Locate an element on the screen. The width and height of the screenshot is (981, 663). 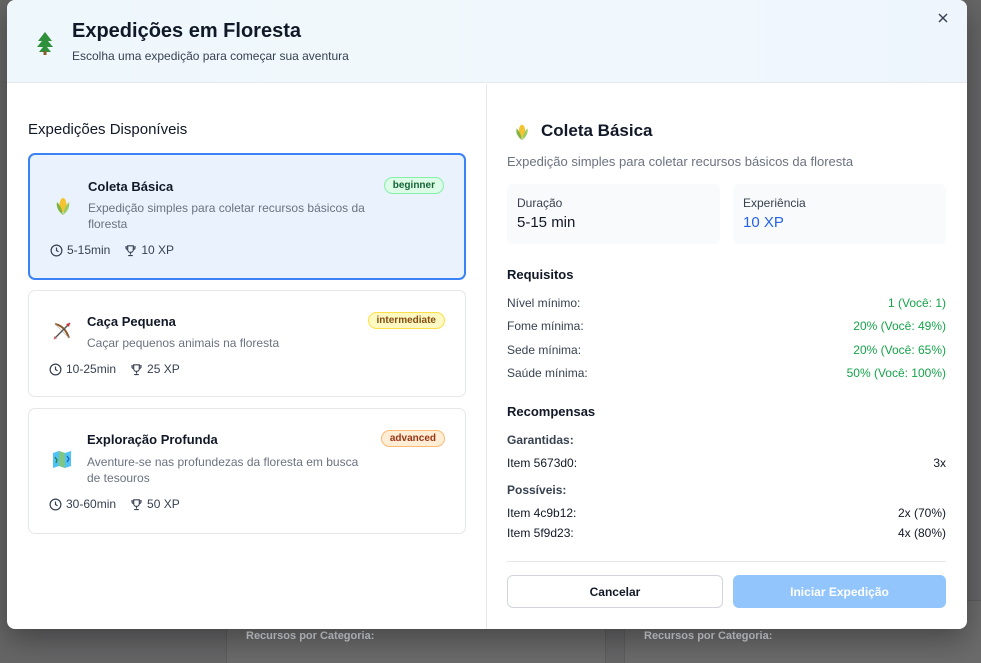
difficulty-badge: intermediate is located at coordinates (406, 320).